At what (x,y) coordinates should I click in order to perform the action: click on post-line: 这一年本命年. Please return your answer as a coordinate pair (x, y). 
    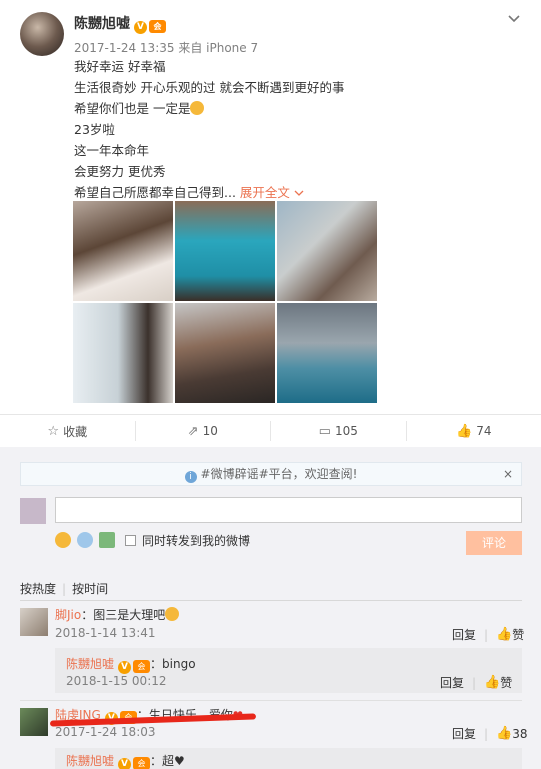
    Looking at the image, I should click on (112, 150).